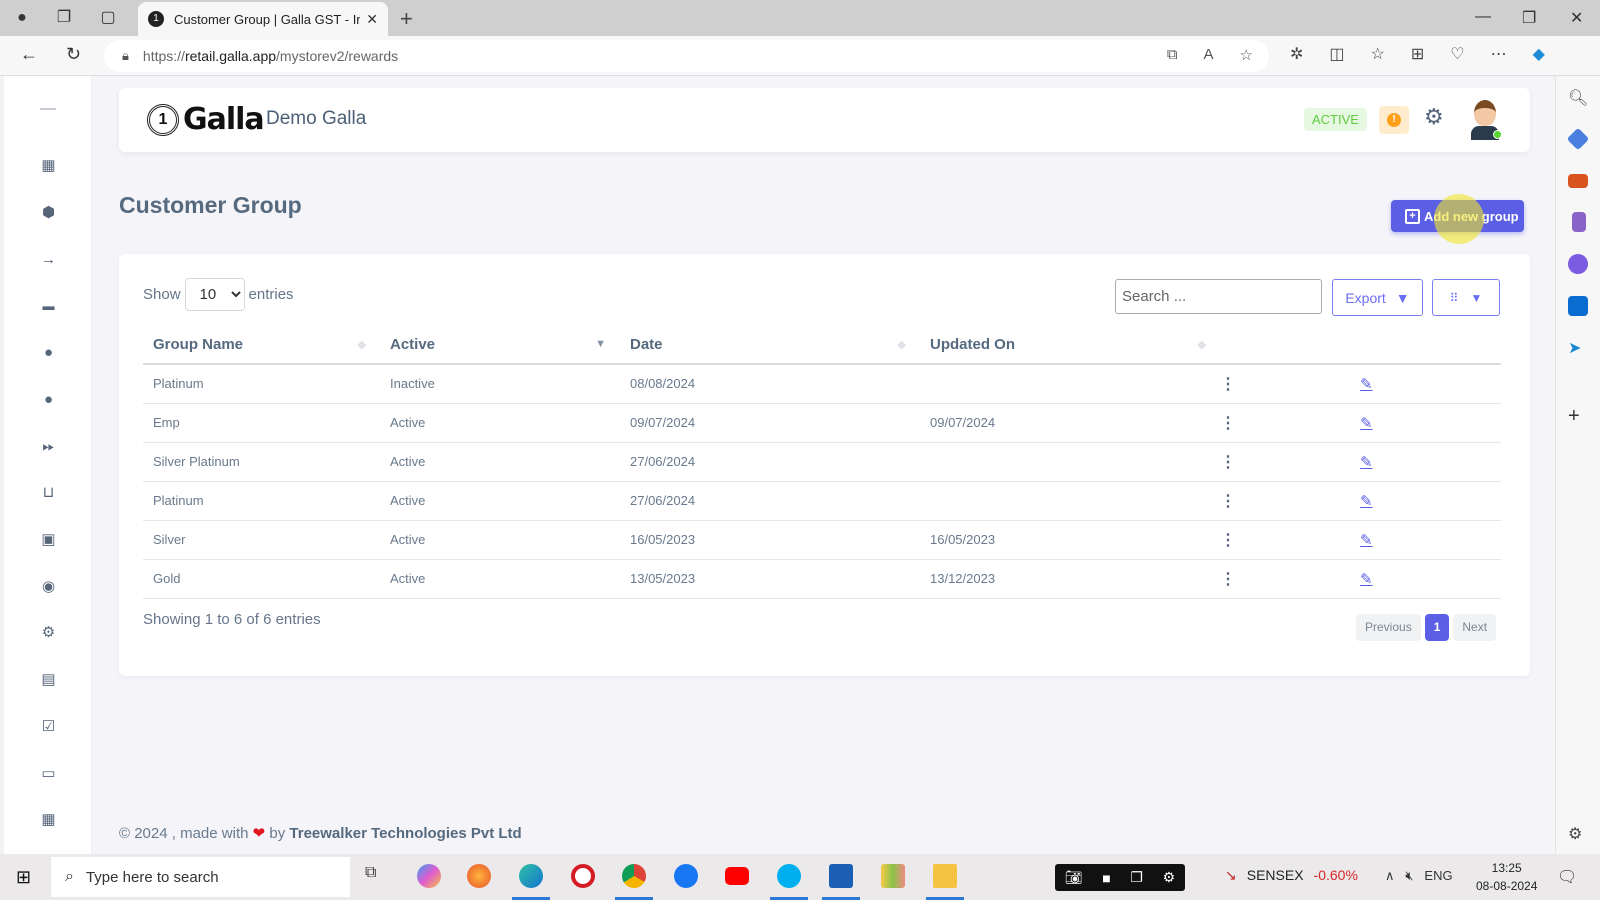  Describe the element at coordinates (1485, 120) in the screenshot. I see `avatar` at that location.